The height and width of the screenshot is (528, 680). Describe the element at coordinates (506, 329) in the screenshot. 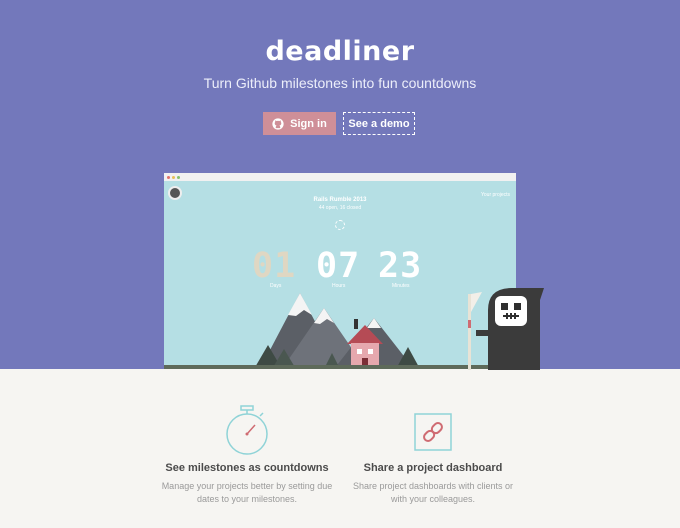

I see `grim-reaper-illustration` at that location.